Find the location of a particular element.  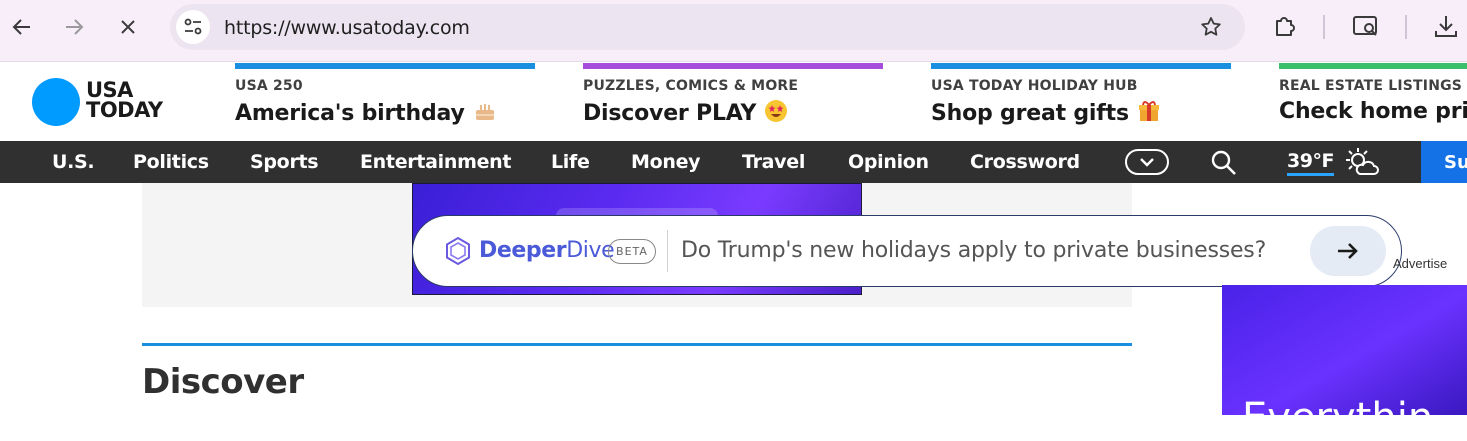

right-rail-advertisement: Everythin is located at coordinates (1344, 363).